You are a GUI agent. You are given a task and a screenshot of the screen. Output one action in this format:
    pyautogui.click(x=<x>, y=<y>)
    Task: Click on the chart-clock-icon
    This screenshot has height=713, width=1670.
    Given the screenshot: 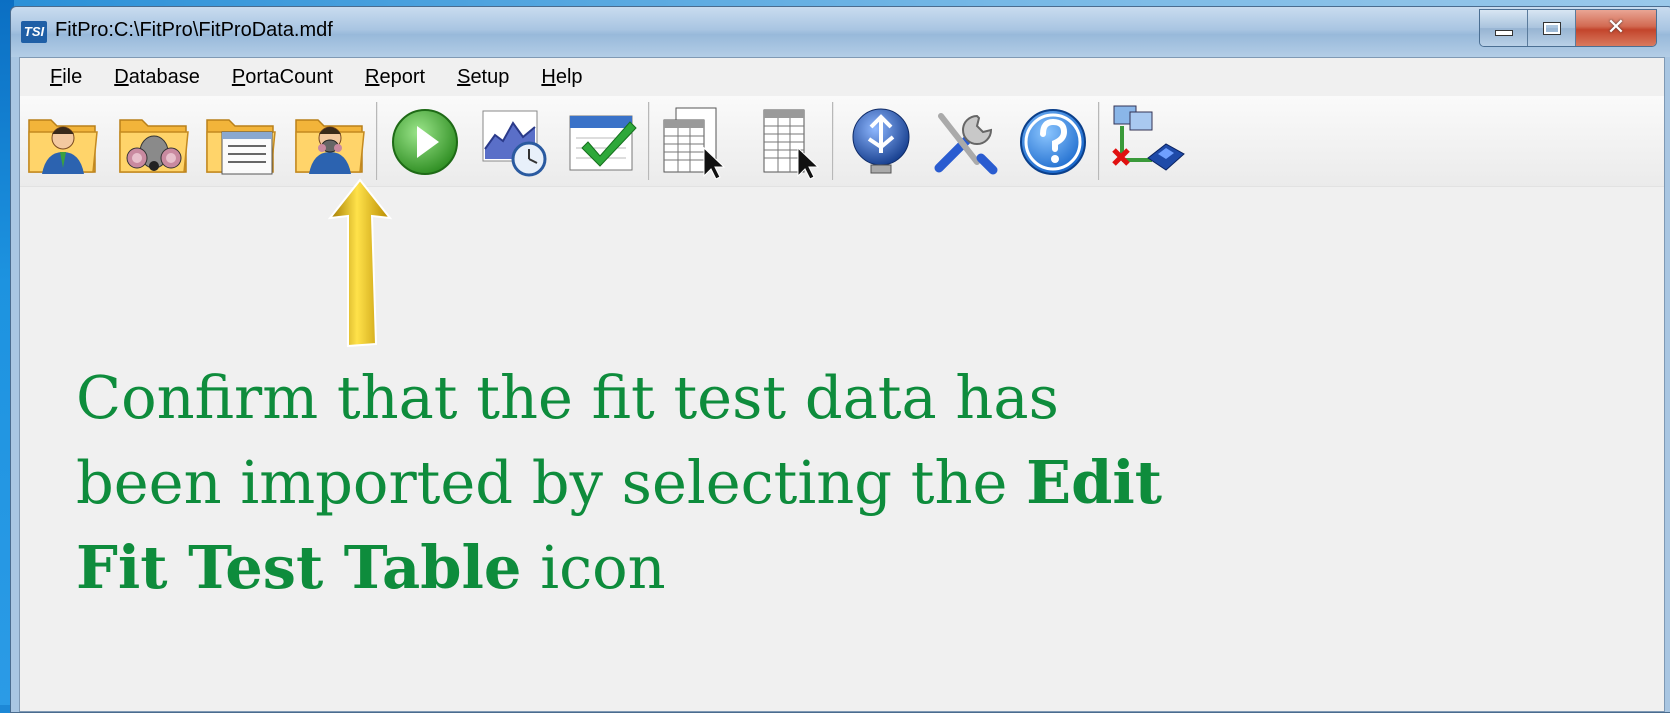 What is the action you would take?
    pyautogui.click(x=514, y=143)
    